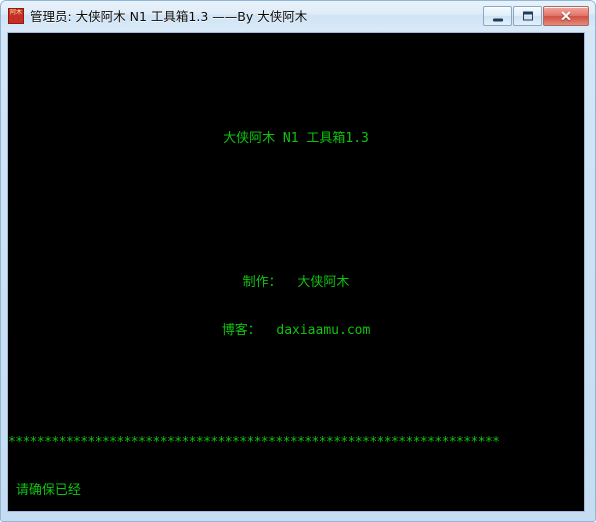 The height and width of the screenshot is (522, 596). Describe the element at coordinates (323, 330) in the screenshot. I see `blog-url: daxiaamu.com` at that location.